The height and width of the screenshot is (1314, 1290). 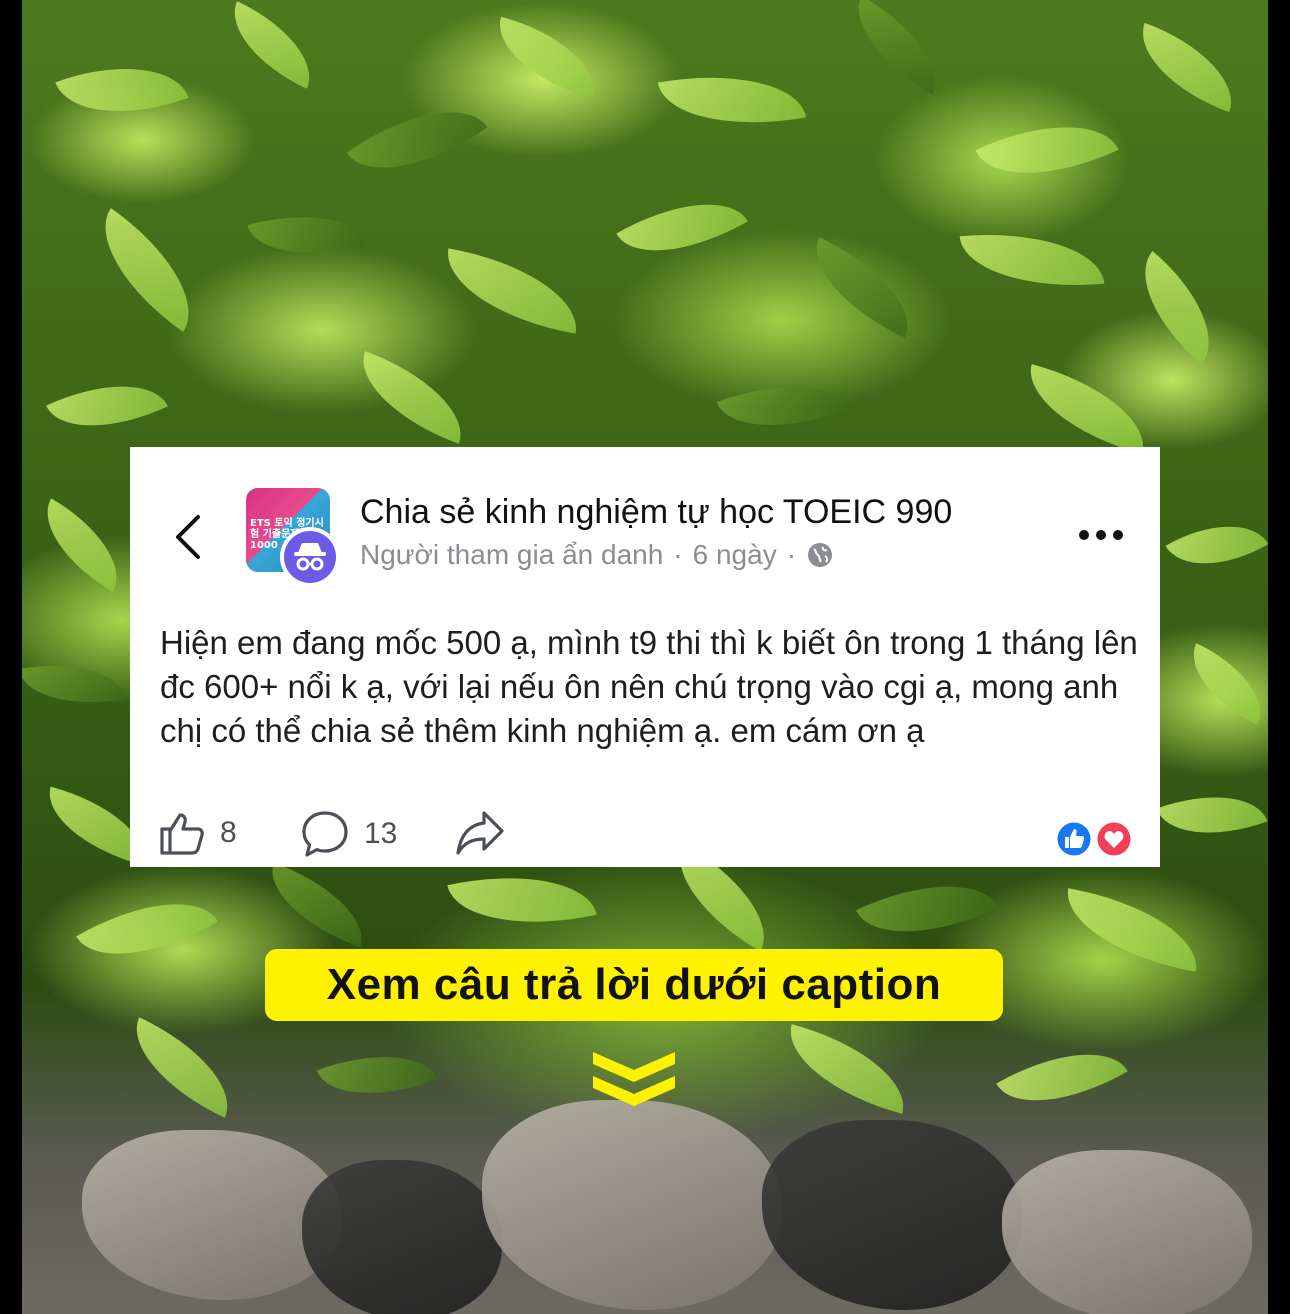 I want to click on cta-banner: Xem câu trả lời dưới caption, so click(x=634, y=985).